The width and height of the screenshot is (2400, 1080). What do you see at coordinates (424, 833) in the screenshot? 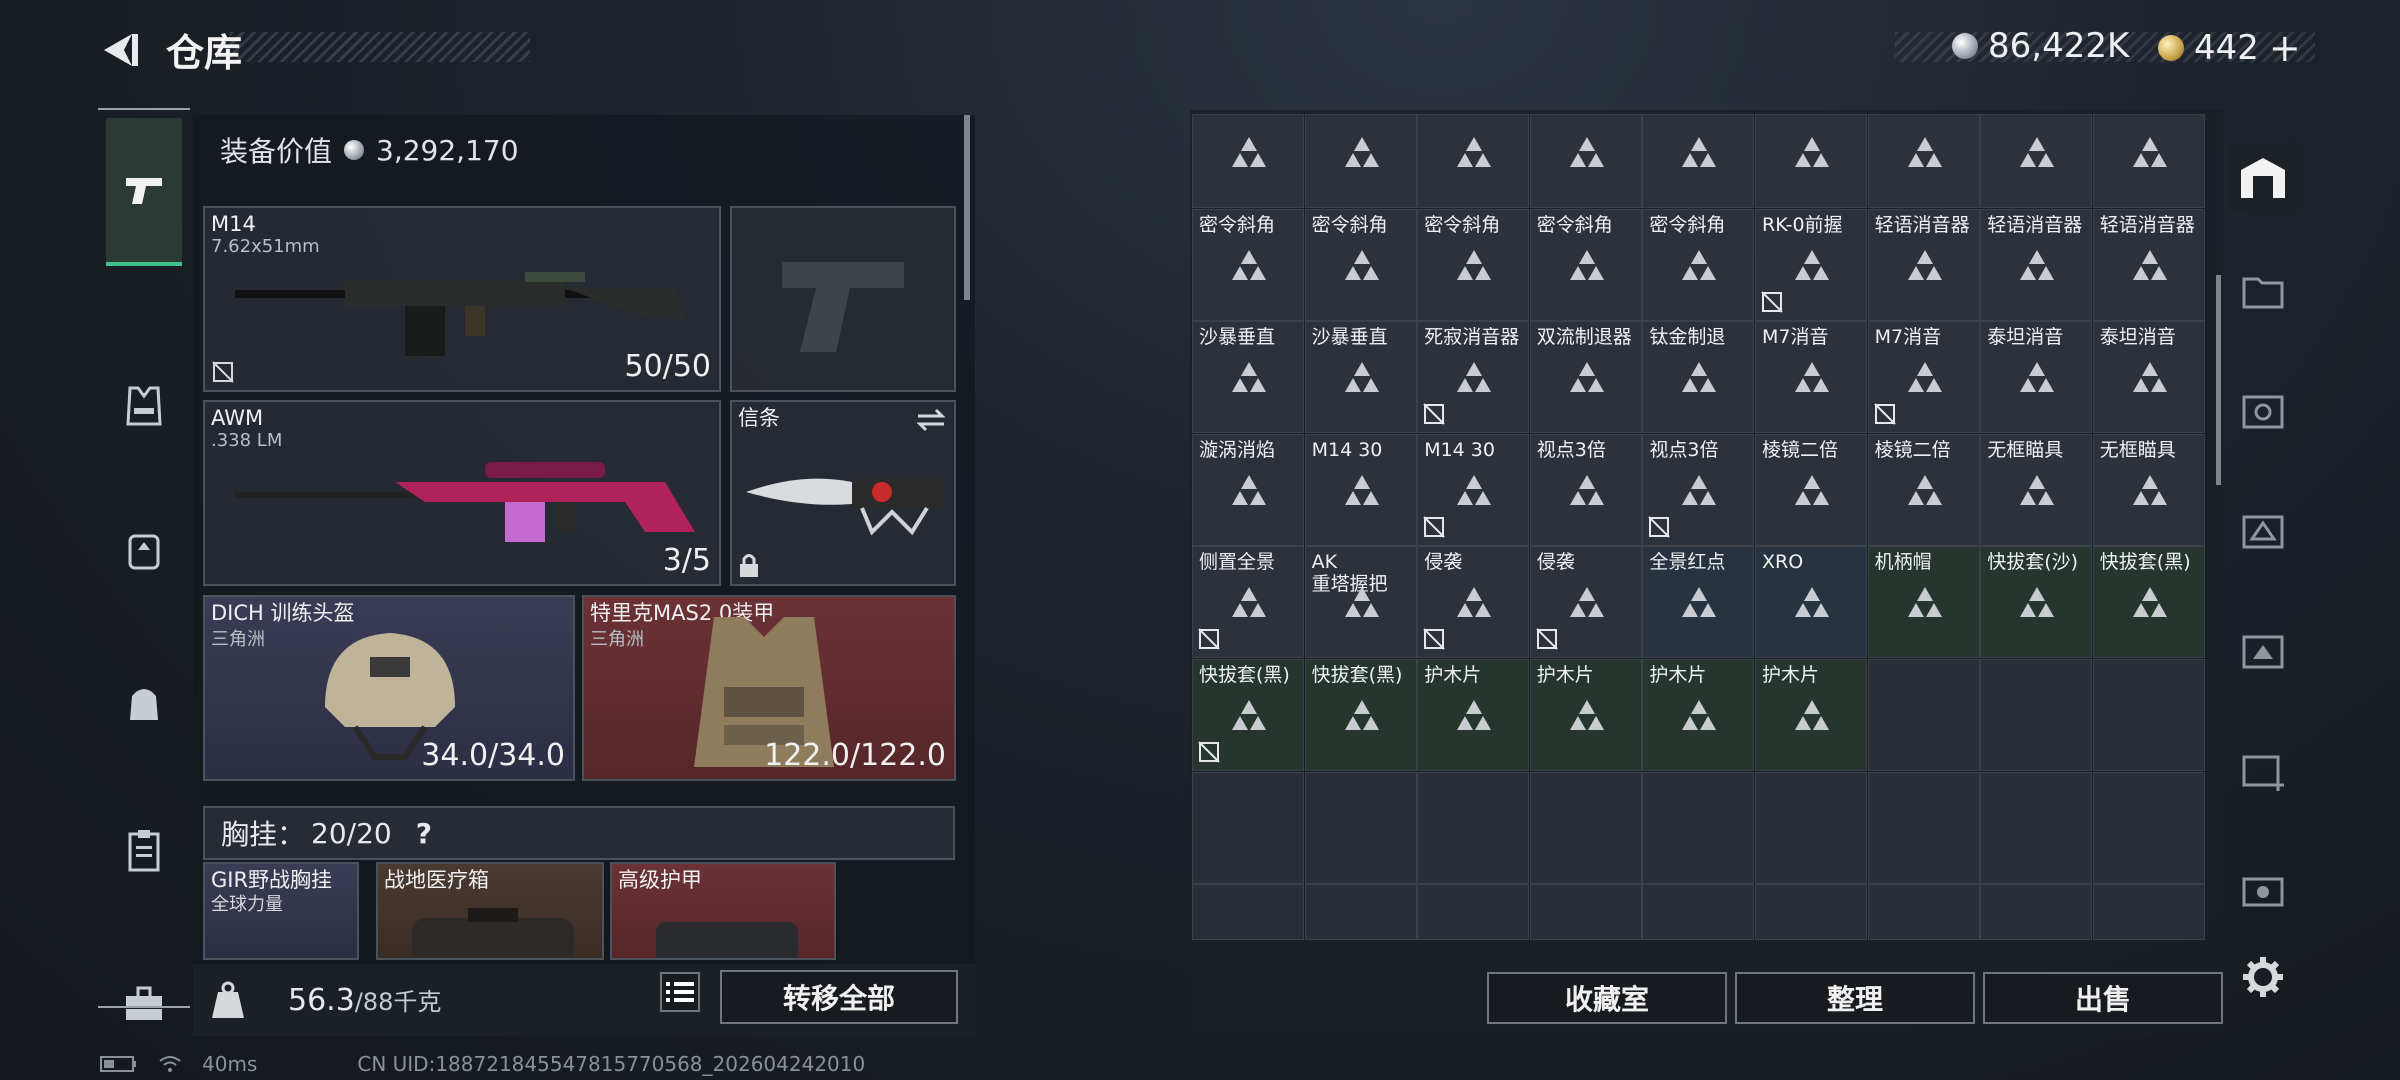
I see `help-icon: ?` at bounding box center [424, 833].